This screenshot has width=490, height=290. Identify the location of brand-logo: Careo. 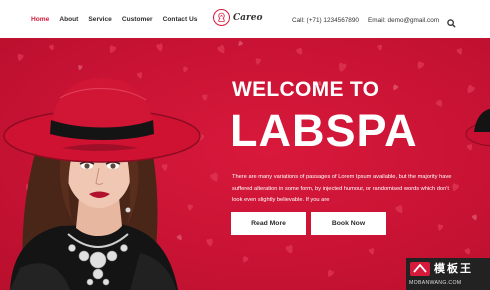
(237, 17).